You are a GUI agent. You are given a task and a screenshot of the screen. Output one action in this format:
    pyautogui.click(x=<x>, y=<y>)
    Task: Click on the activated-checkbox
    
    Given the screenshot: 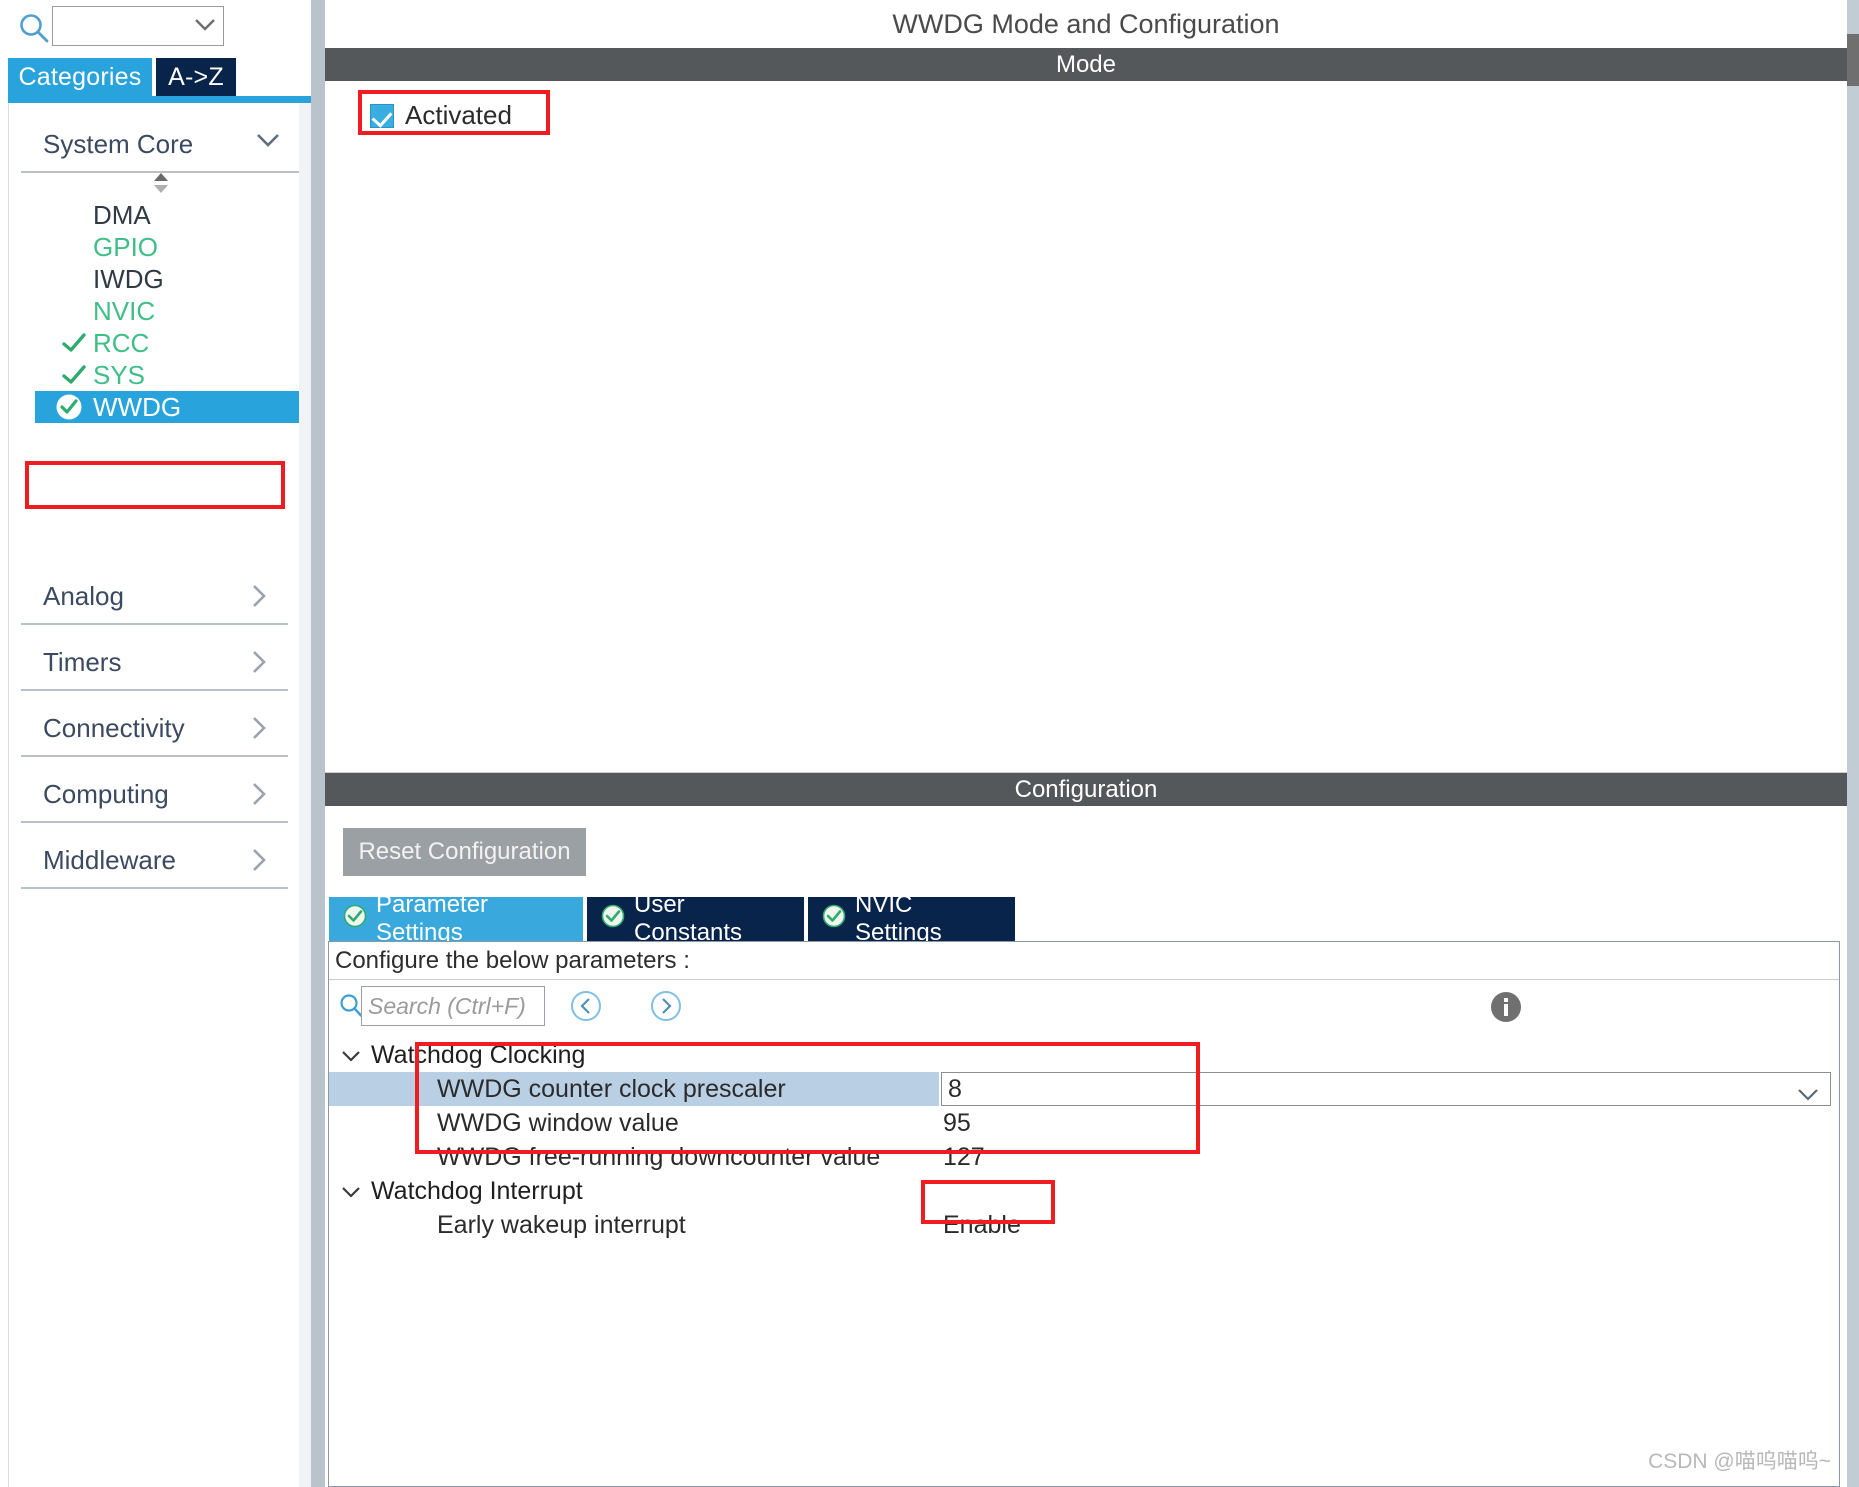 What is the action you would take?
    pyautogui.click(x=382, y=115)
    